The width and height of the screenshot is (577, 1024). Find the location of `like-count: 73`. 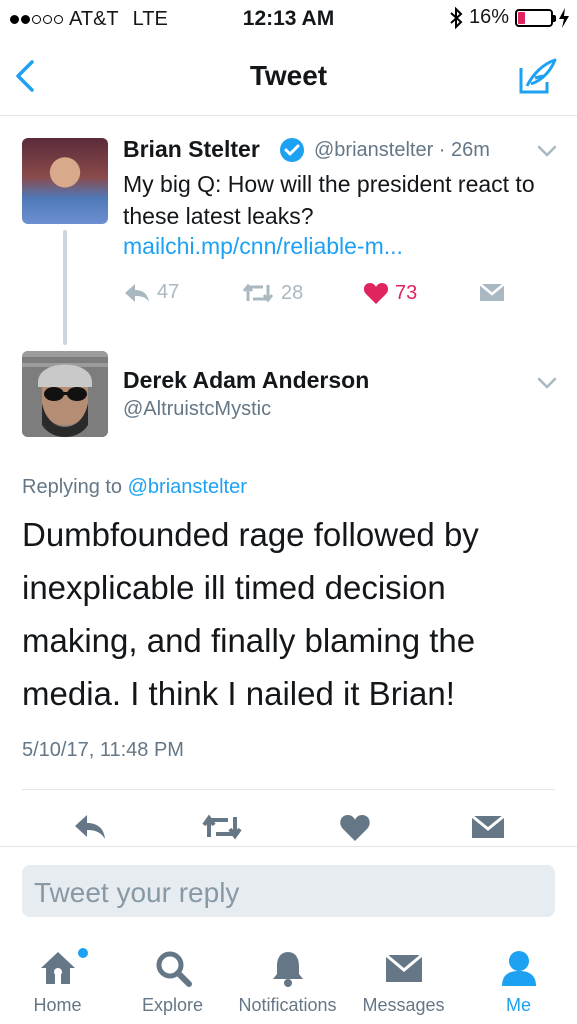

like-count: 73 is located at coordinates (406, 292).